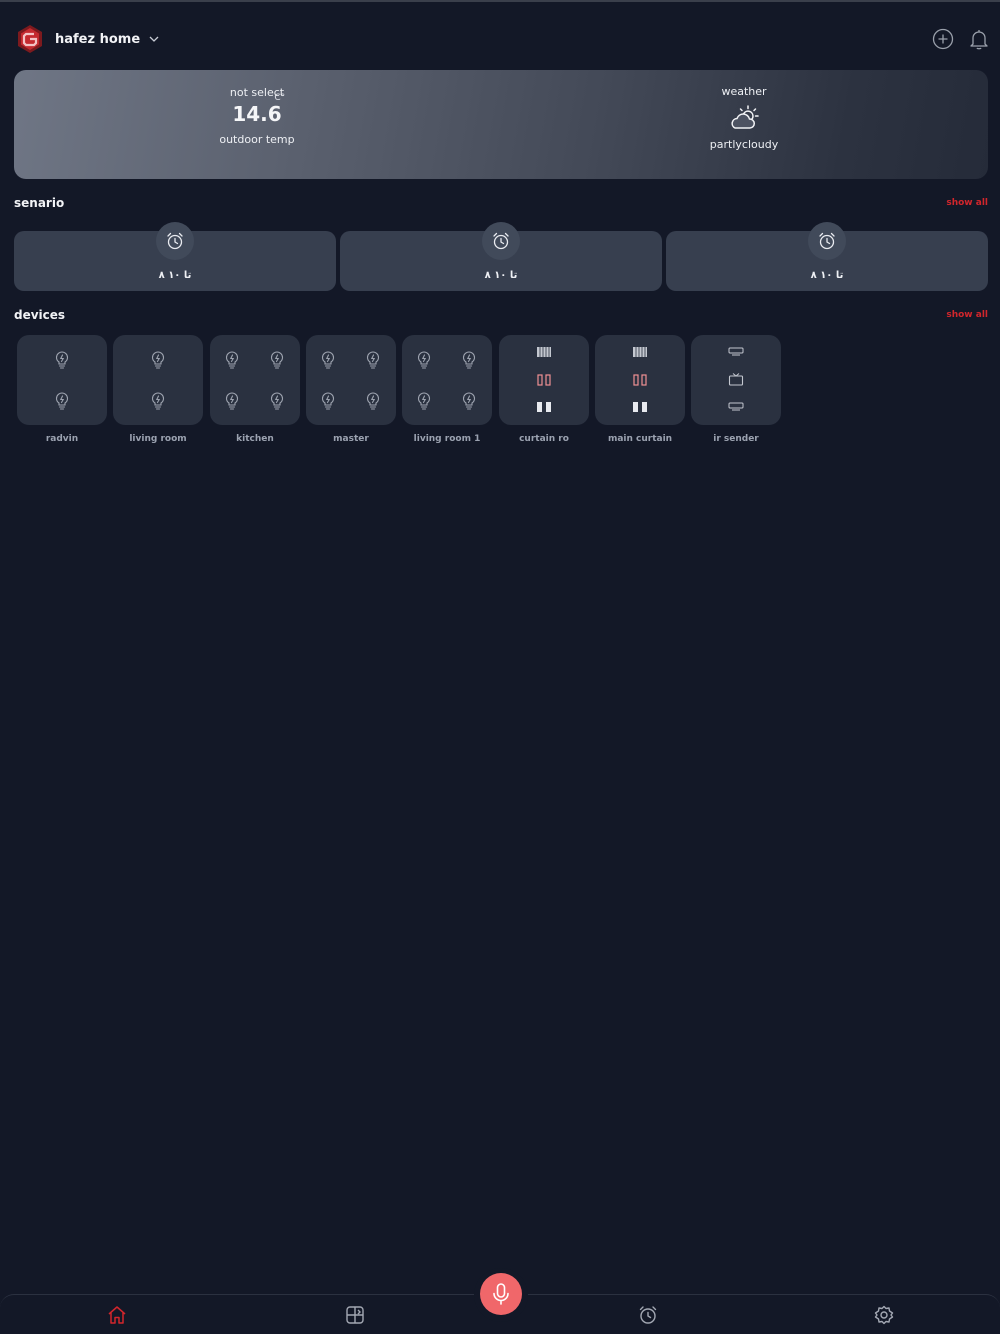 The image size is (1000, 1334). I want to click on device-label: living room 1, so click(447, 439).